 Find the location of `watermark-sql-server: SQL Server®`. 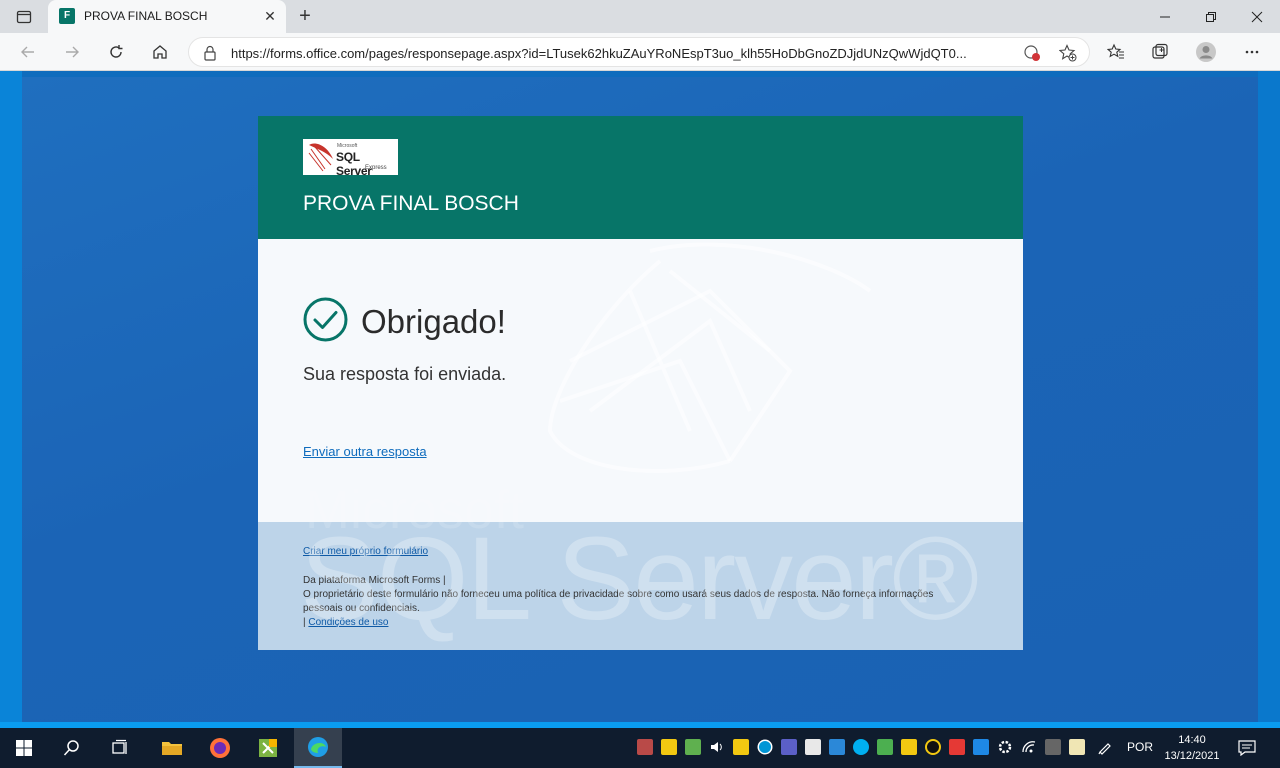

watermark-sql-server: SQL Server® is located at coordinates (639, 579).